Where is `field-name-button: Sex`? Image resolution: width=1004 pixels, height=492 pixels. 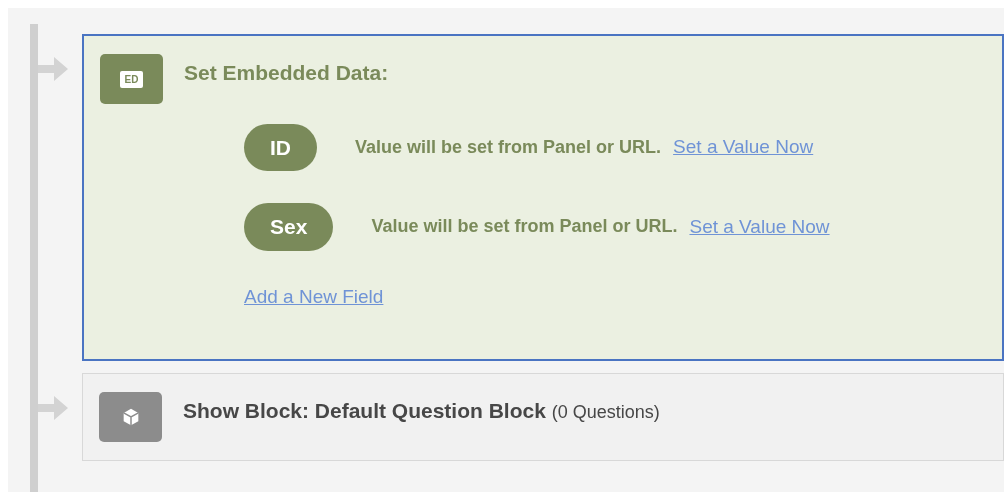 field-name-button: Sex is located at coordinates (289, 227).